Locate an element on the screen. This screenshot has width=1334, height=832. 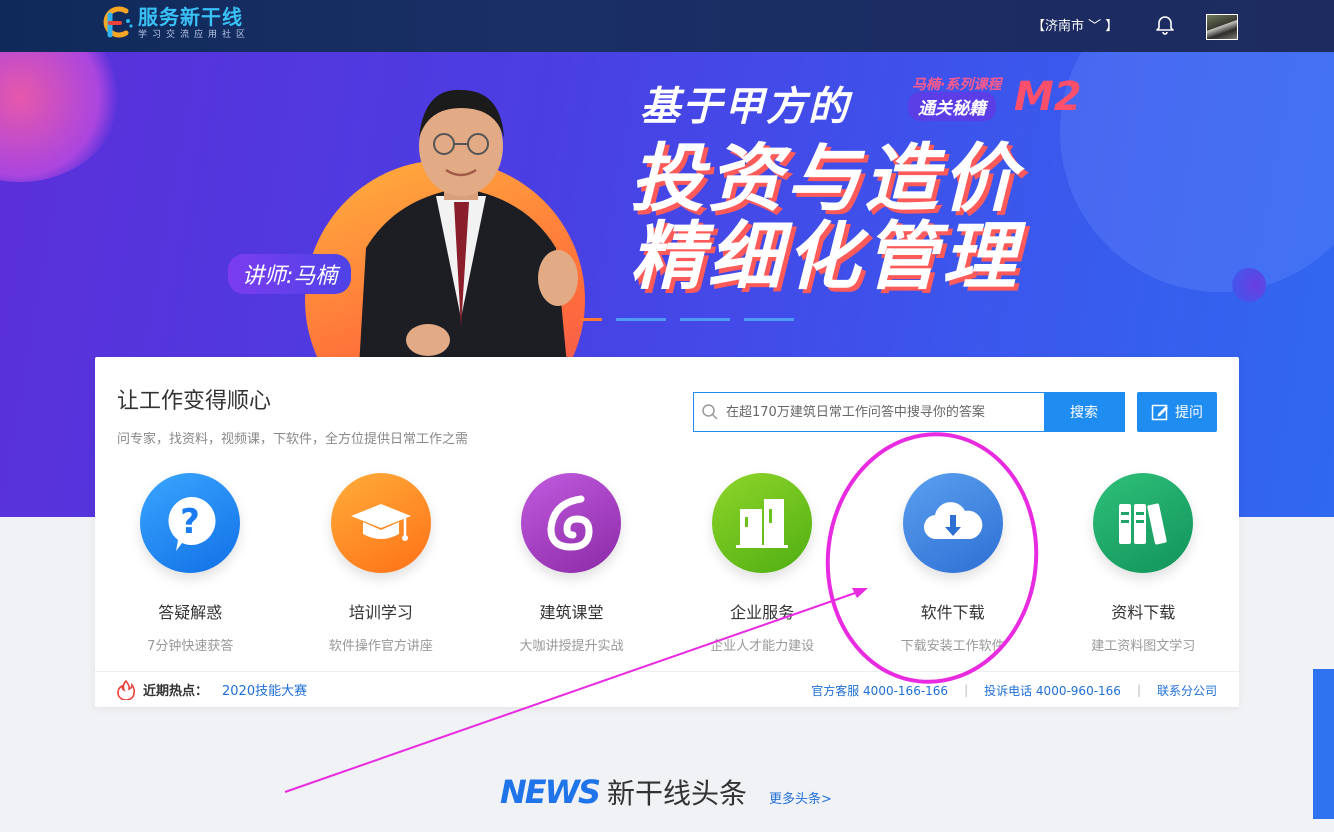
search-input is located at coordinates (885, 412).